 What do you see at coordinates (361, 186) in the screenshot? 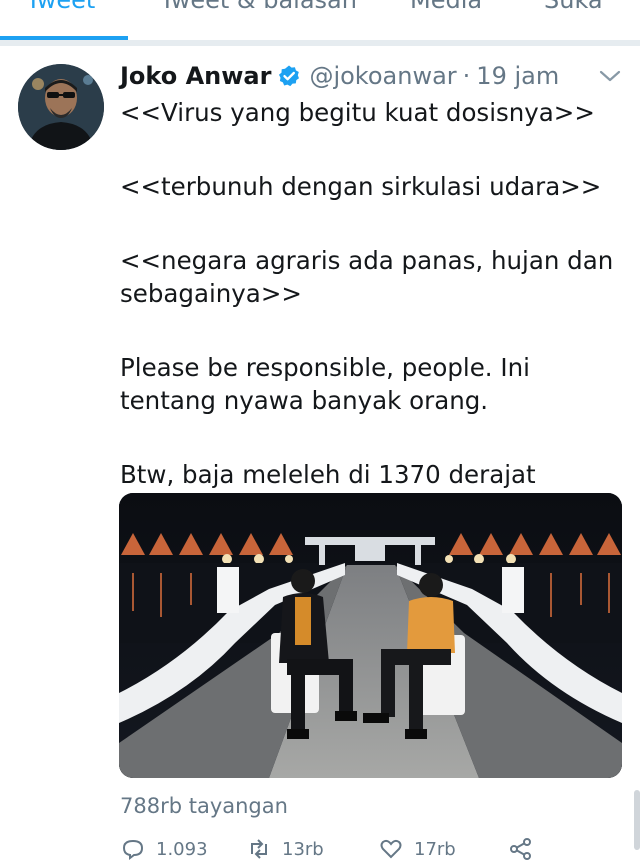
I see `tweet-paragraph: <<terbunuh dengan sirkulasi udara>>` at bounding box center [361, 186].